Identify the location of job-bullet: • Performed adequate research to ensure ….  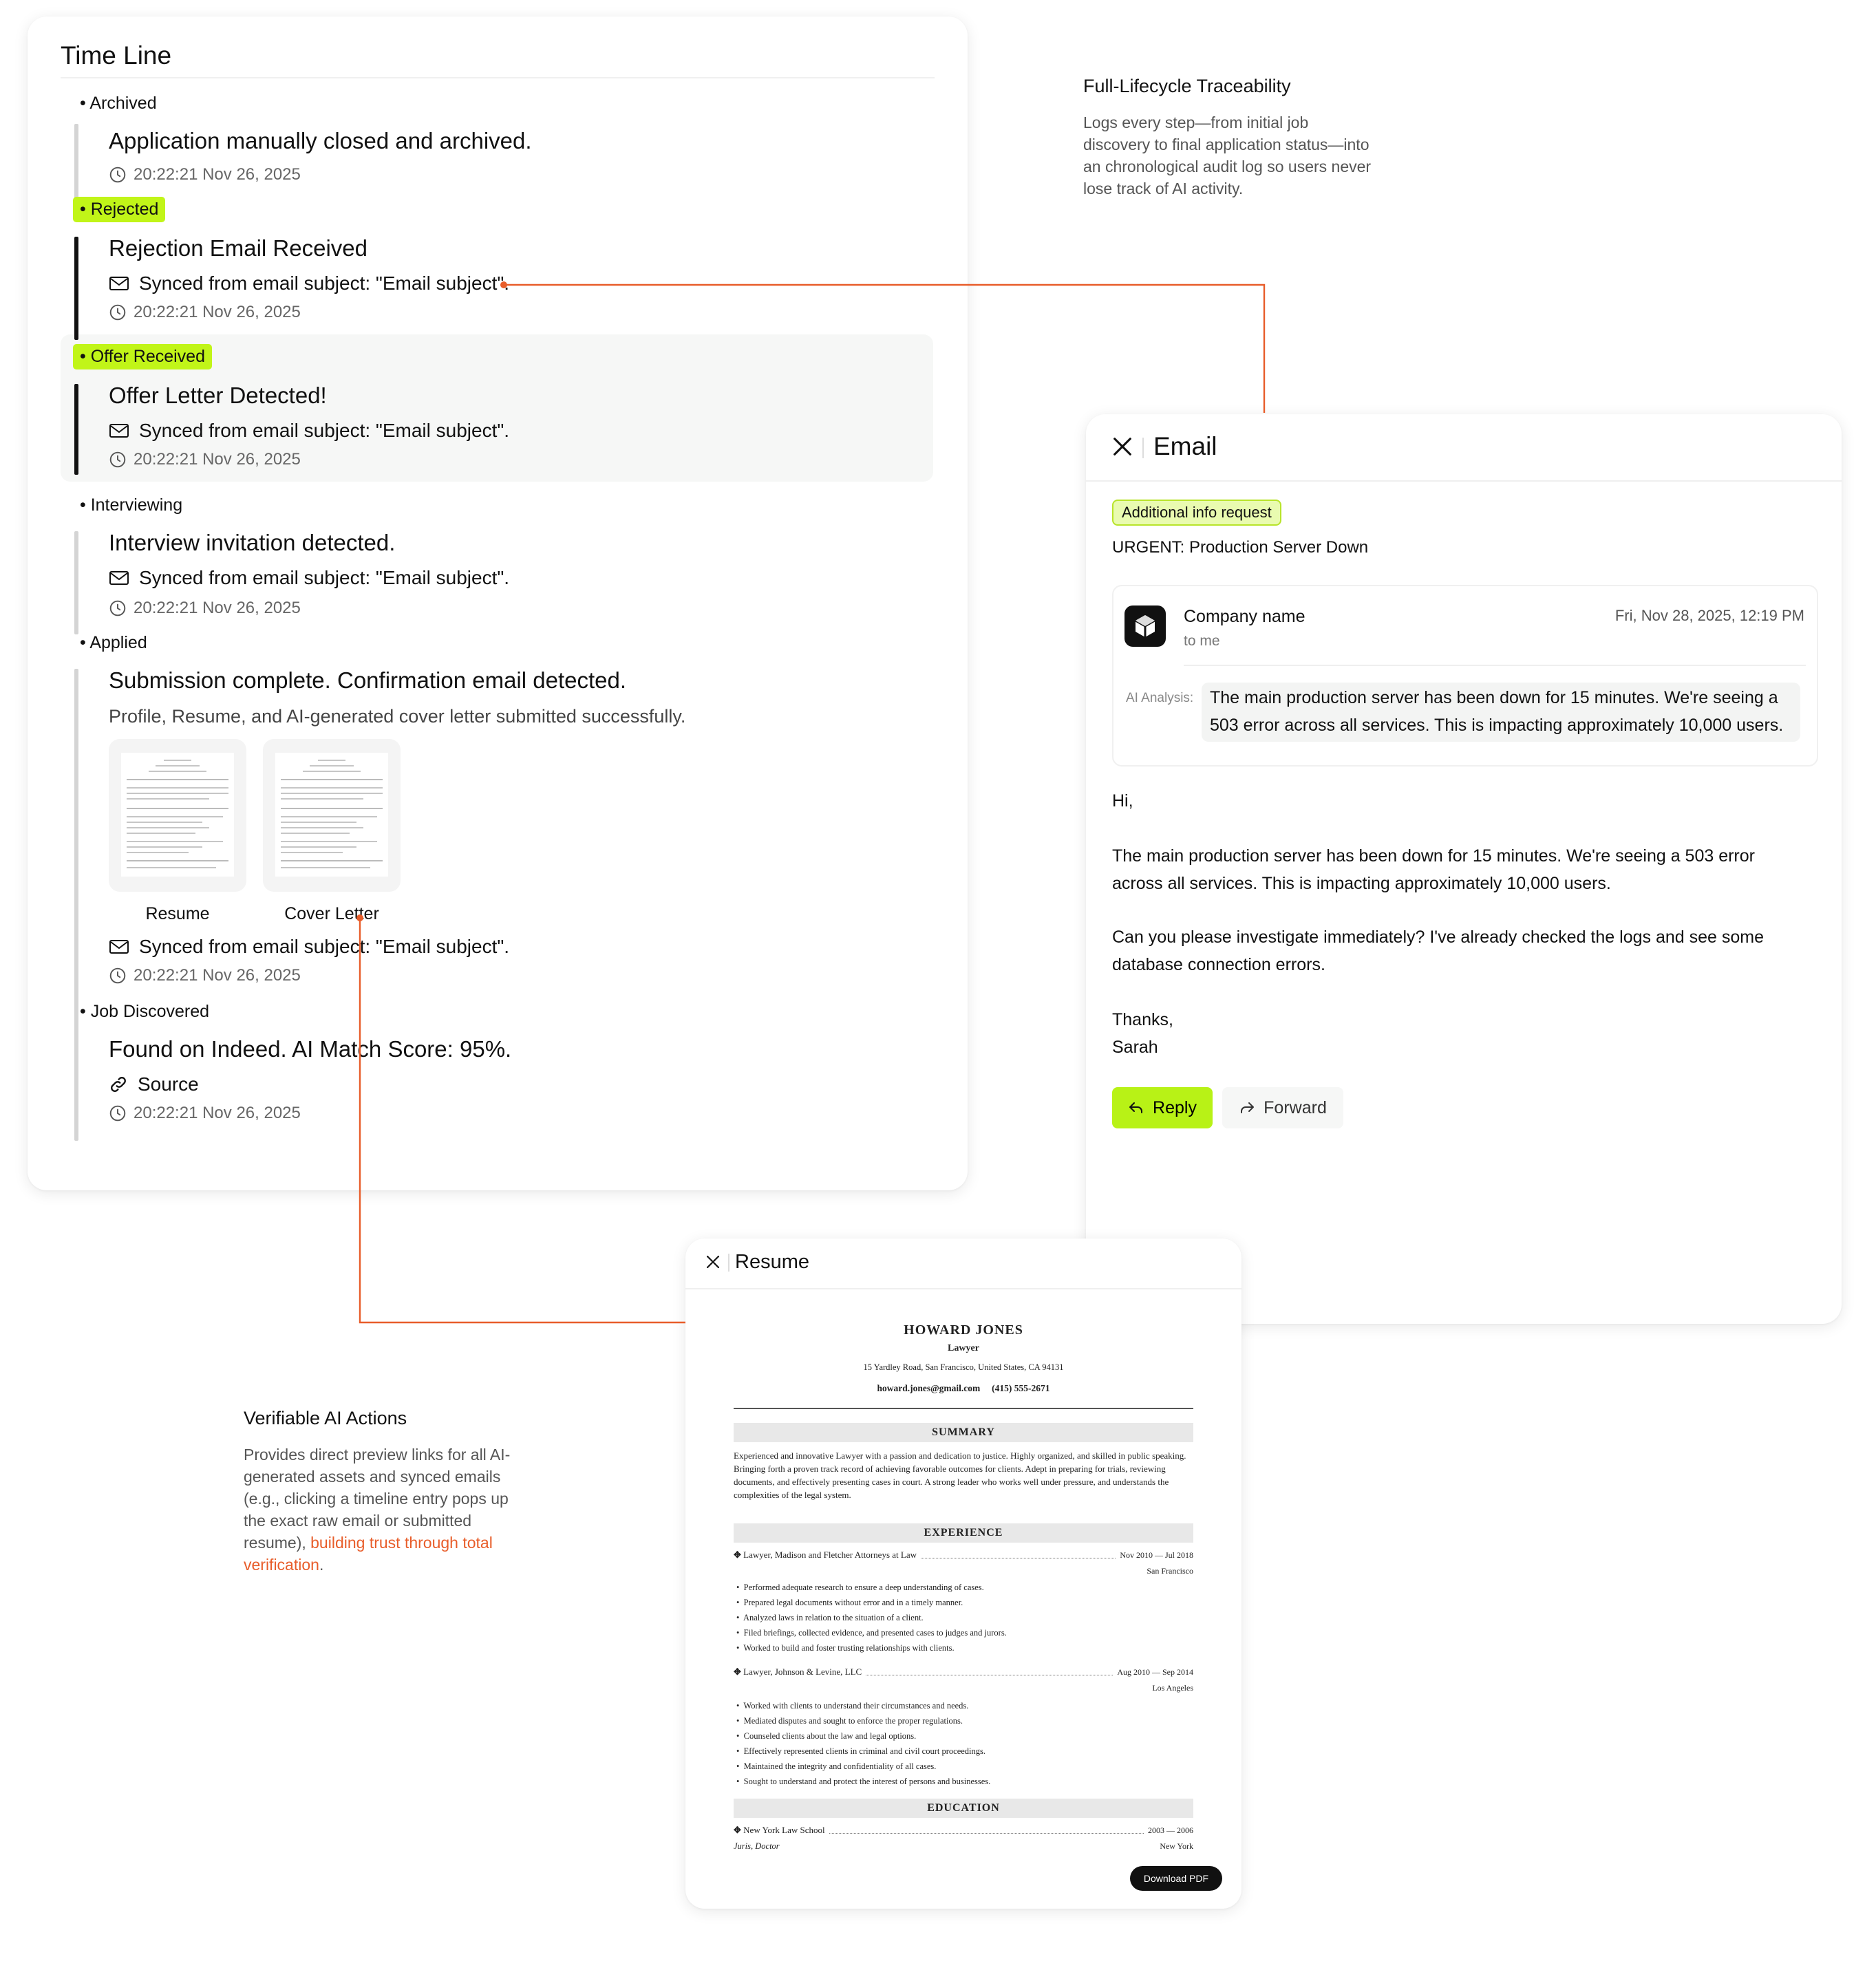
(860, 1587).